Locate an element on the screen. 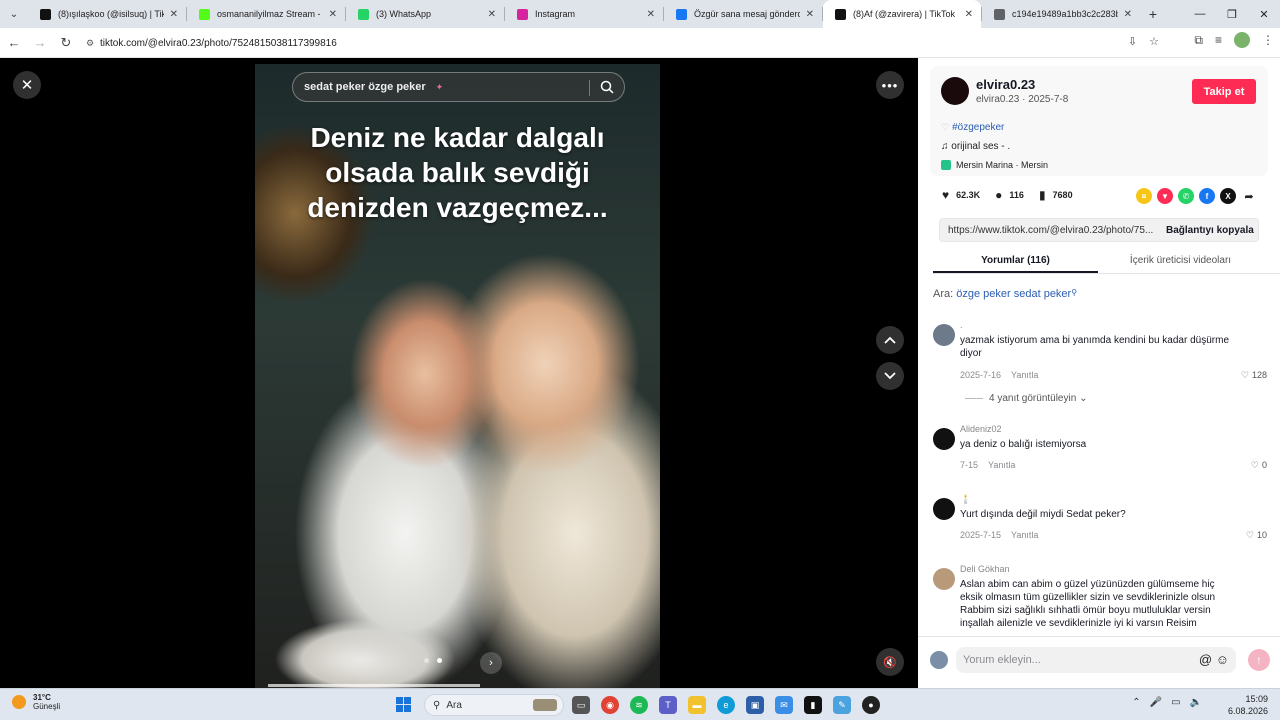  taskbar-search: ⚲ Ara is located at coordinates (494, 705).